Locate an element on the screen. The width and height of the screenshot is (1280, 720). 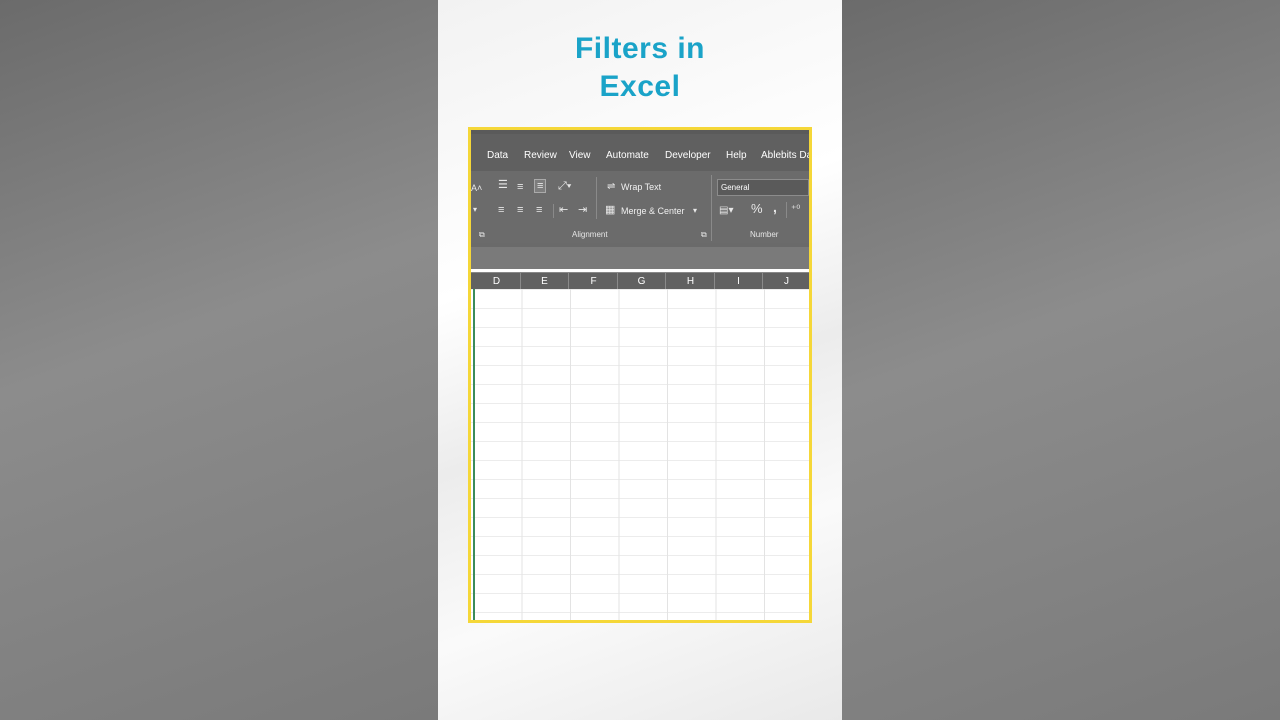
number-format-select: General is located at coordinates (763, 187).